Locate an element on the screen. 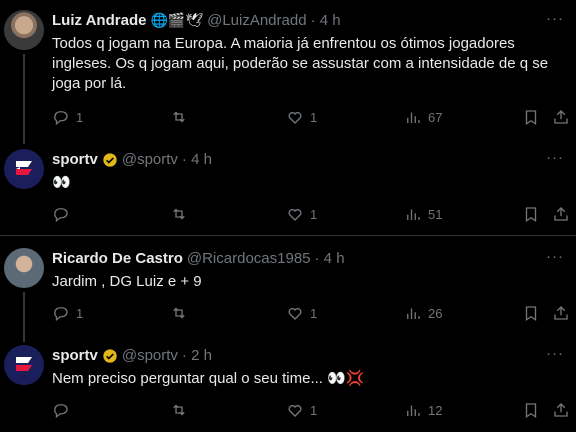  tweet-header: Ricardo De Castro @Ricardocas1985 · 4 h is located at coordinates (198, 258).